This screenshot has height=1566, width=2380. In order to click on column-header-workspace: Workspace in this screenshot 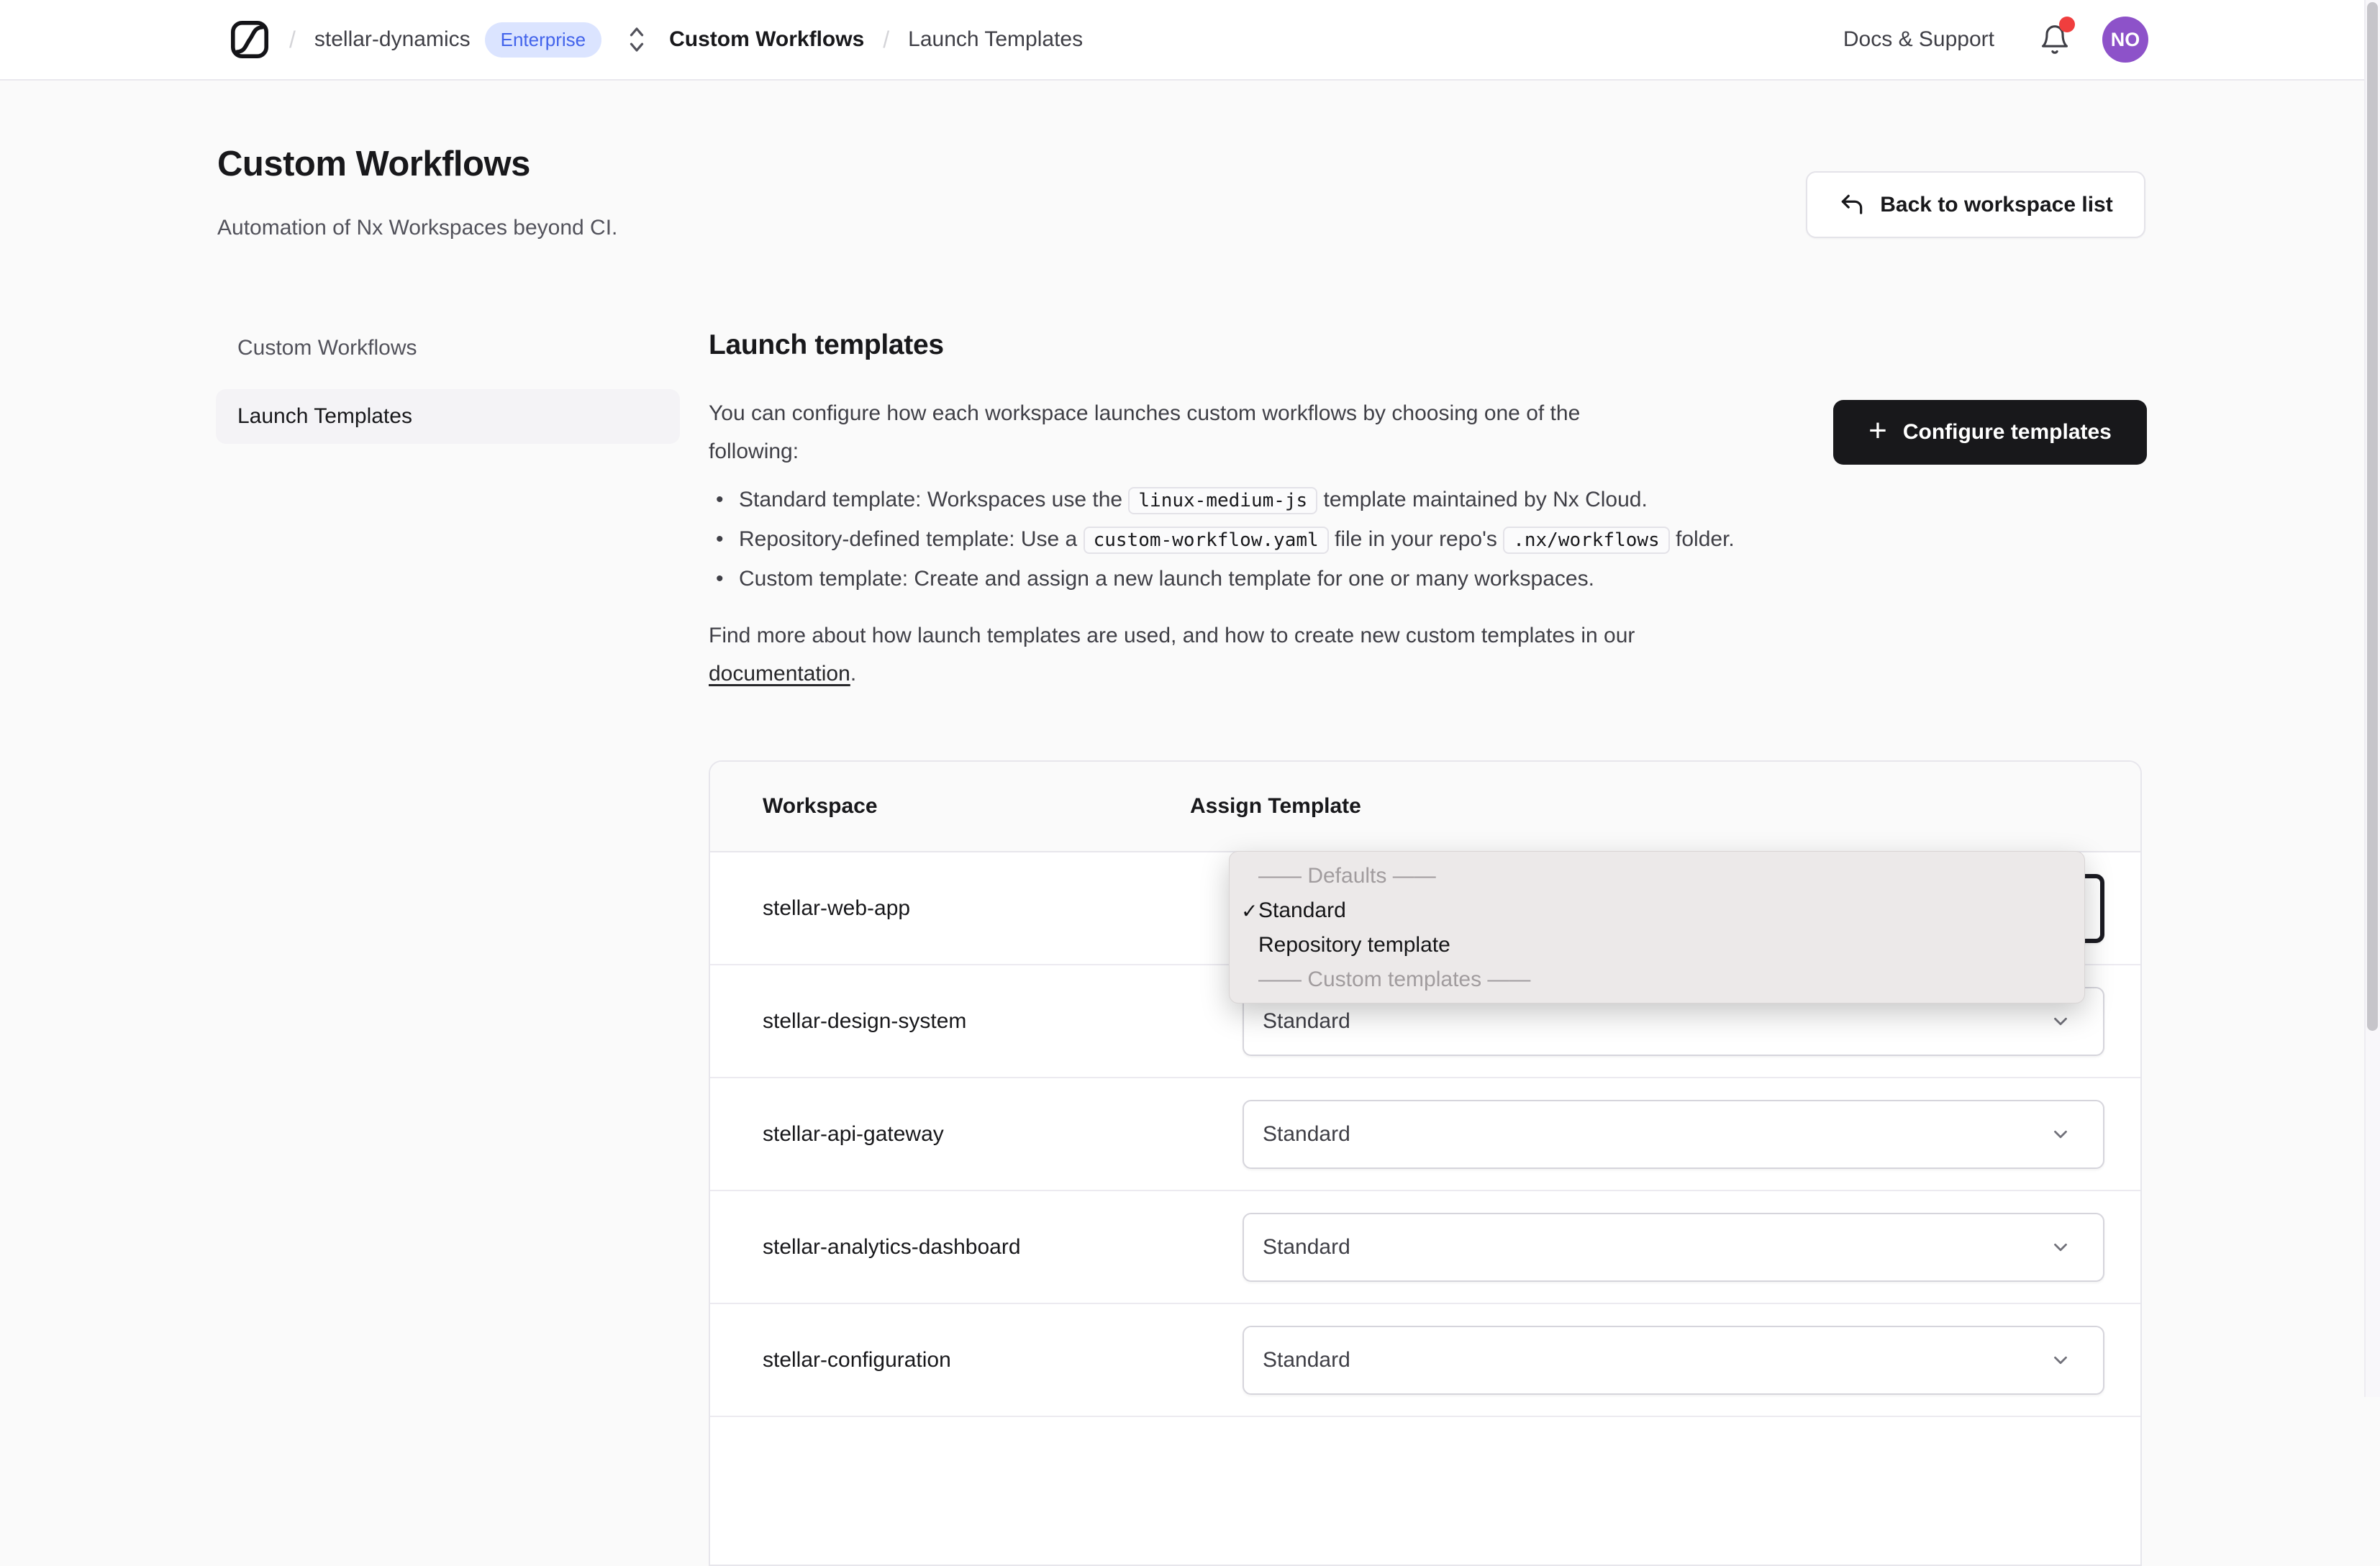, I will do `click(820, 806)`.